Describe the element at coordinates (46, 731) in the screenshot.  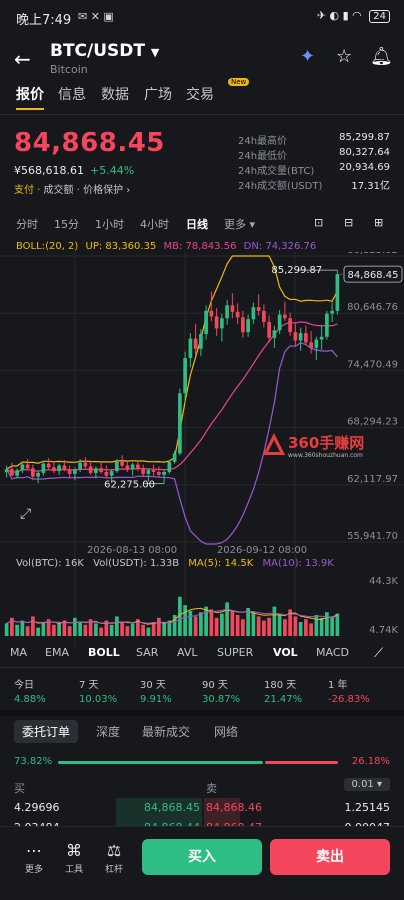
I see `tab-orders: 委托订单` at that location.